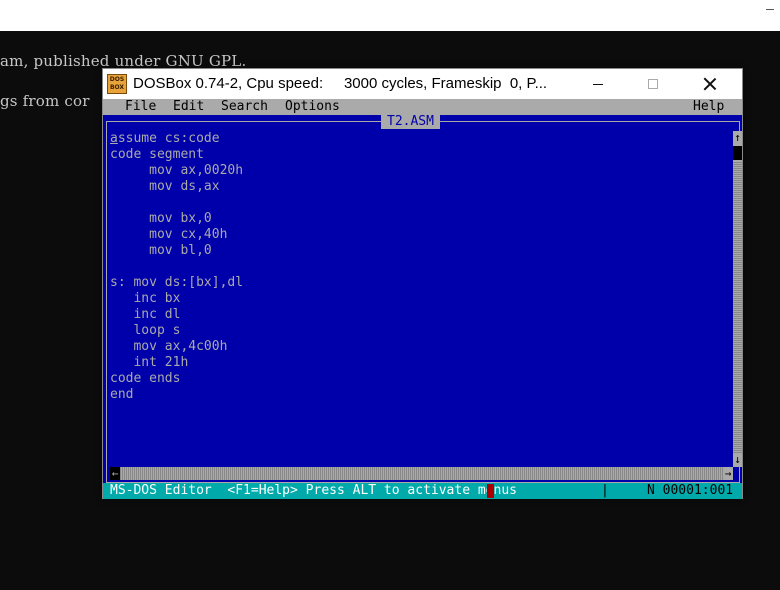  What do you see at coordinates (244, 107) in the screenshot?
I see `menu-search: Search` at bounding box center [244, 107].